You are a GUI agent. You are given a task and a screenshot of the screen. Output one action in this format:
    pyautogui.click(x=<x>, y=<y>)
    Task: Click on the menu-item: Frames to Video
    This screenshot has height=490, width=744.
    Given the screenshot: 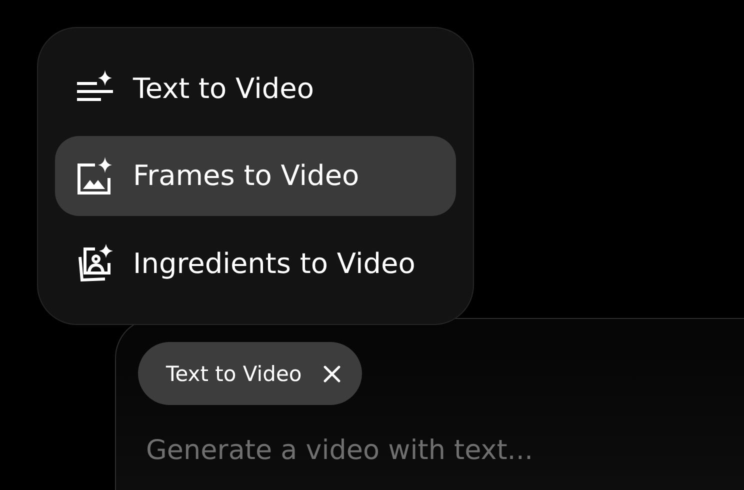 What is the action you would take?
    pyautogui.click(x=255, y=176)
    